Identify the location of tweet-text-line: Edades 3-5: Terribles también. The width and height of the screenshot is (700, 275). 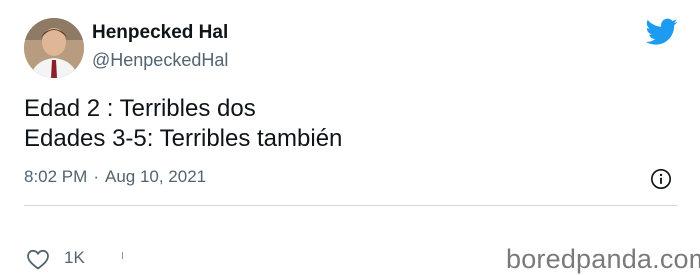
(183, 138).